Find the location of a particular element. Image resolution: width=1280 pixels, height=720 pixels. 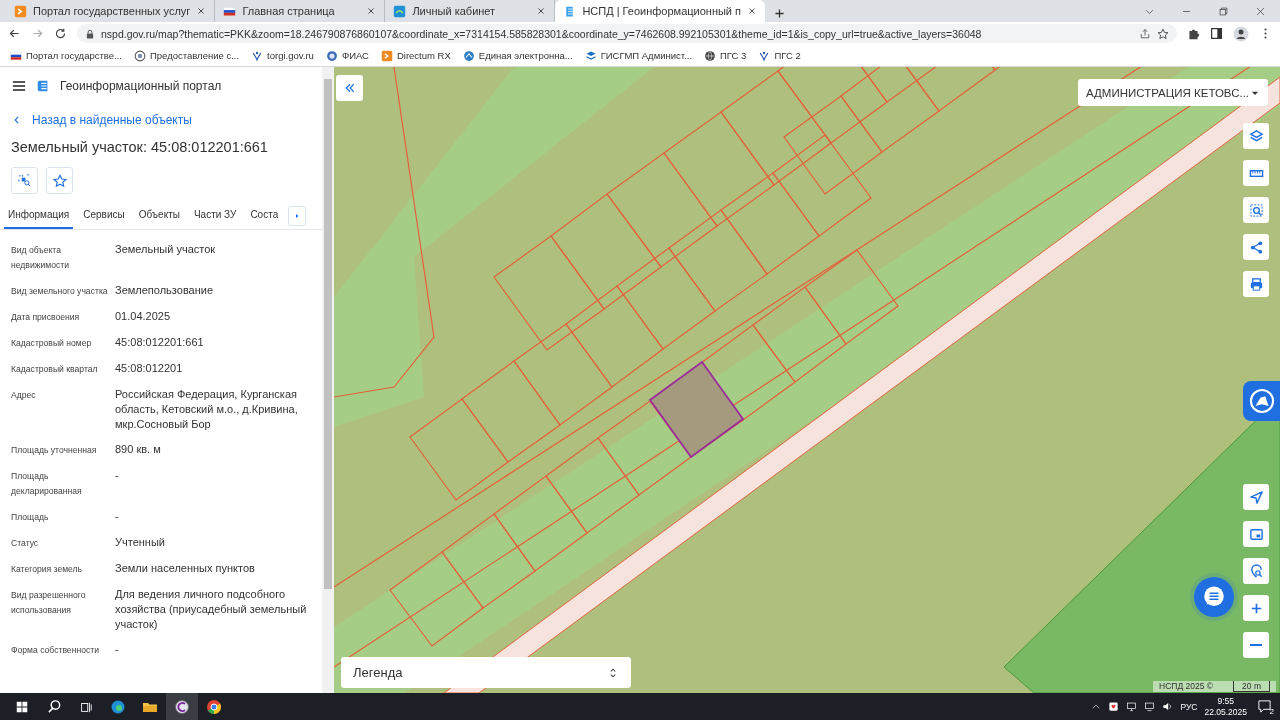

bookmark: Directum RX is located at coordinates (415, 55).